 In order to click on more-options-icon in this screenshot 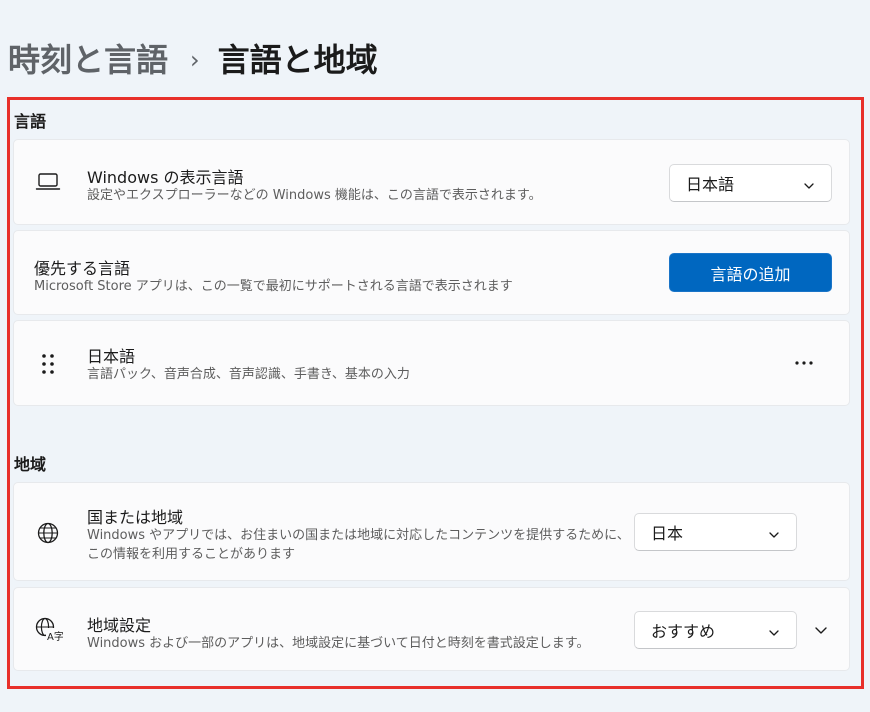, I will do `click(804, 363)`.